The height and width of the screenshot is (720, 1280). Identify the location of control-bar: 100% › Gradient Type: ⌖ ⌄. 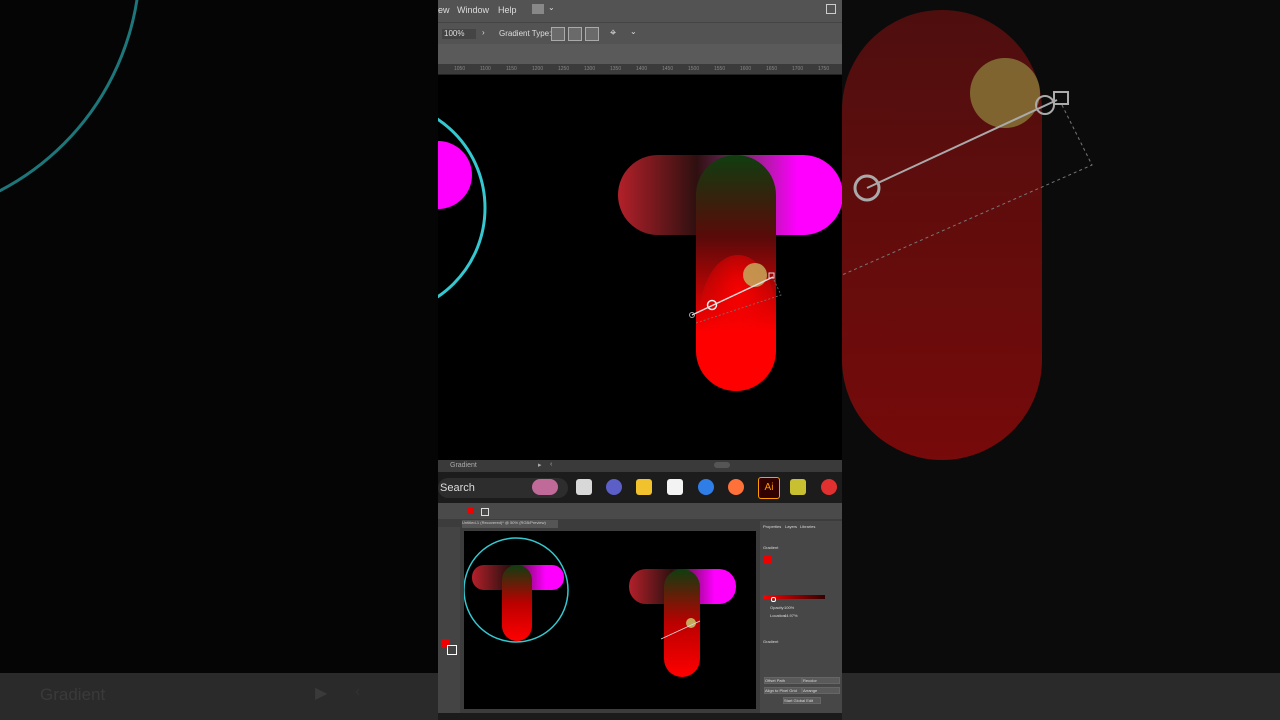
(640, 33).